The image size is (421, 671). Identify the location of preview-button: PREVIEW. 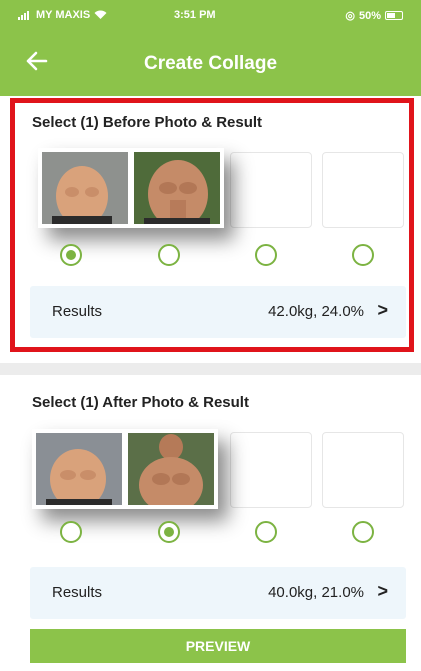
(218, 646).